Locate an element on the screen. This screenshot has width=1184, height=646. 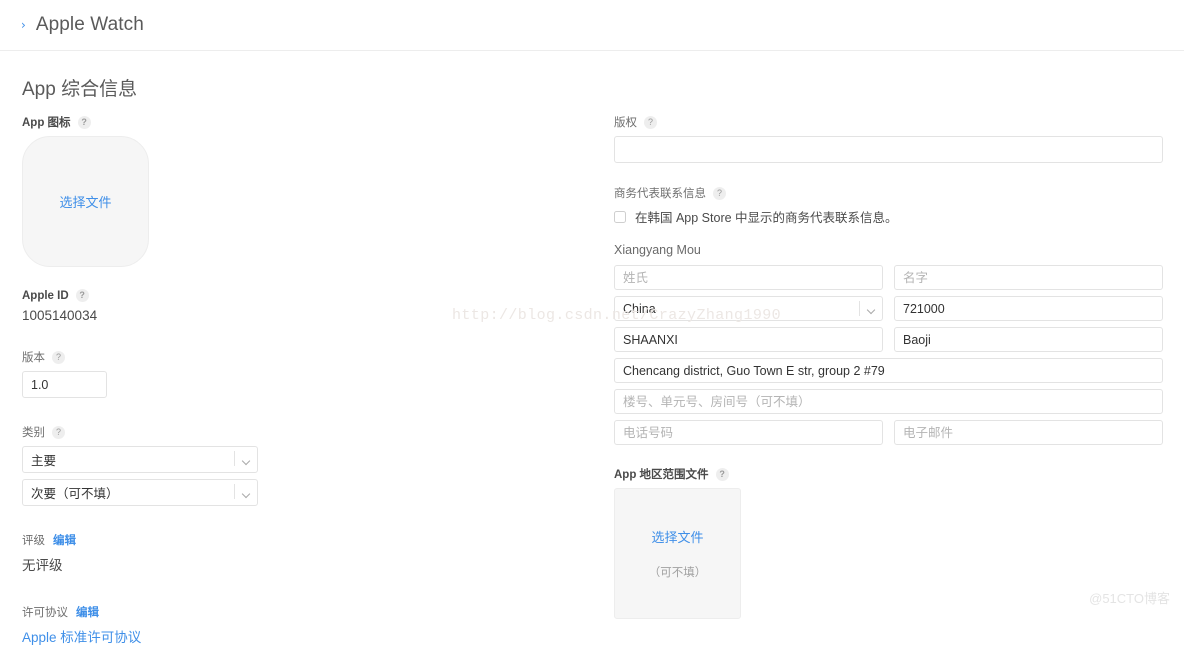
last-name-input is located at coordinates (748, 277).